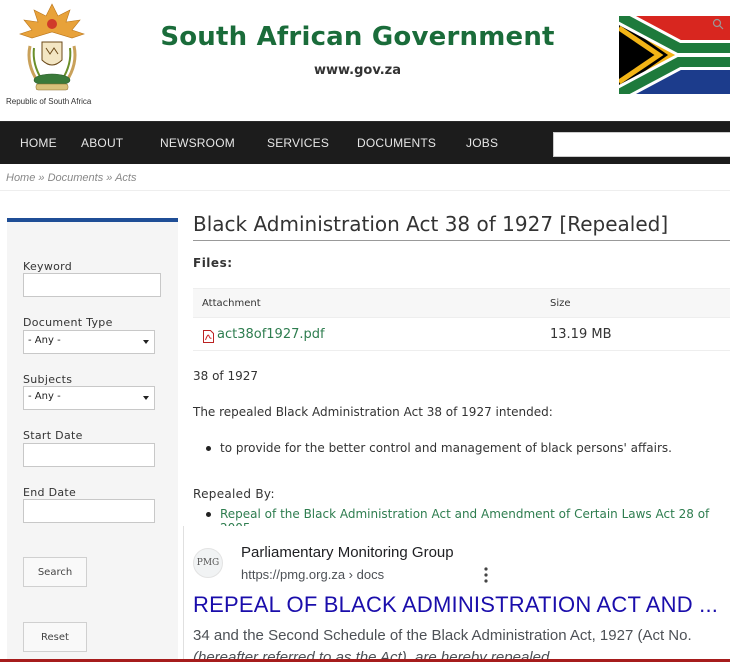  What do you see at coordinates (20, 178) in the screenshot?
I see `breadcrumb-home: Home` at bounding box center [20, 178].